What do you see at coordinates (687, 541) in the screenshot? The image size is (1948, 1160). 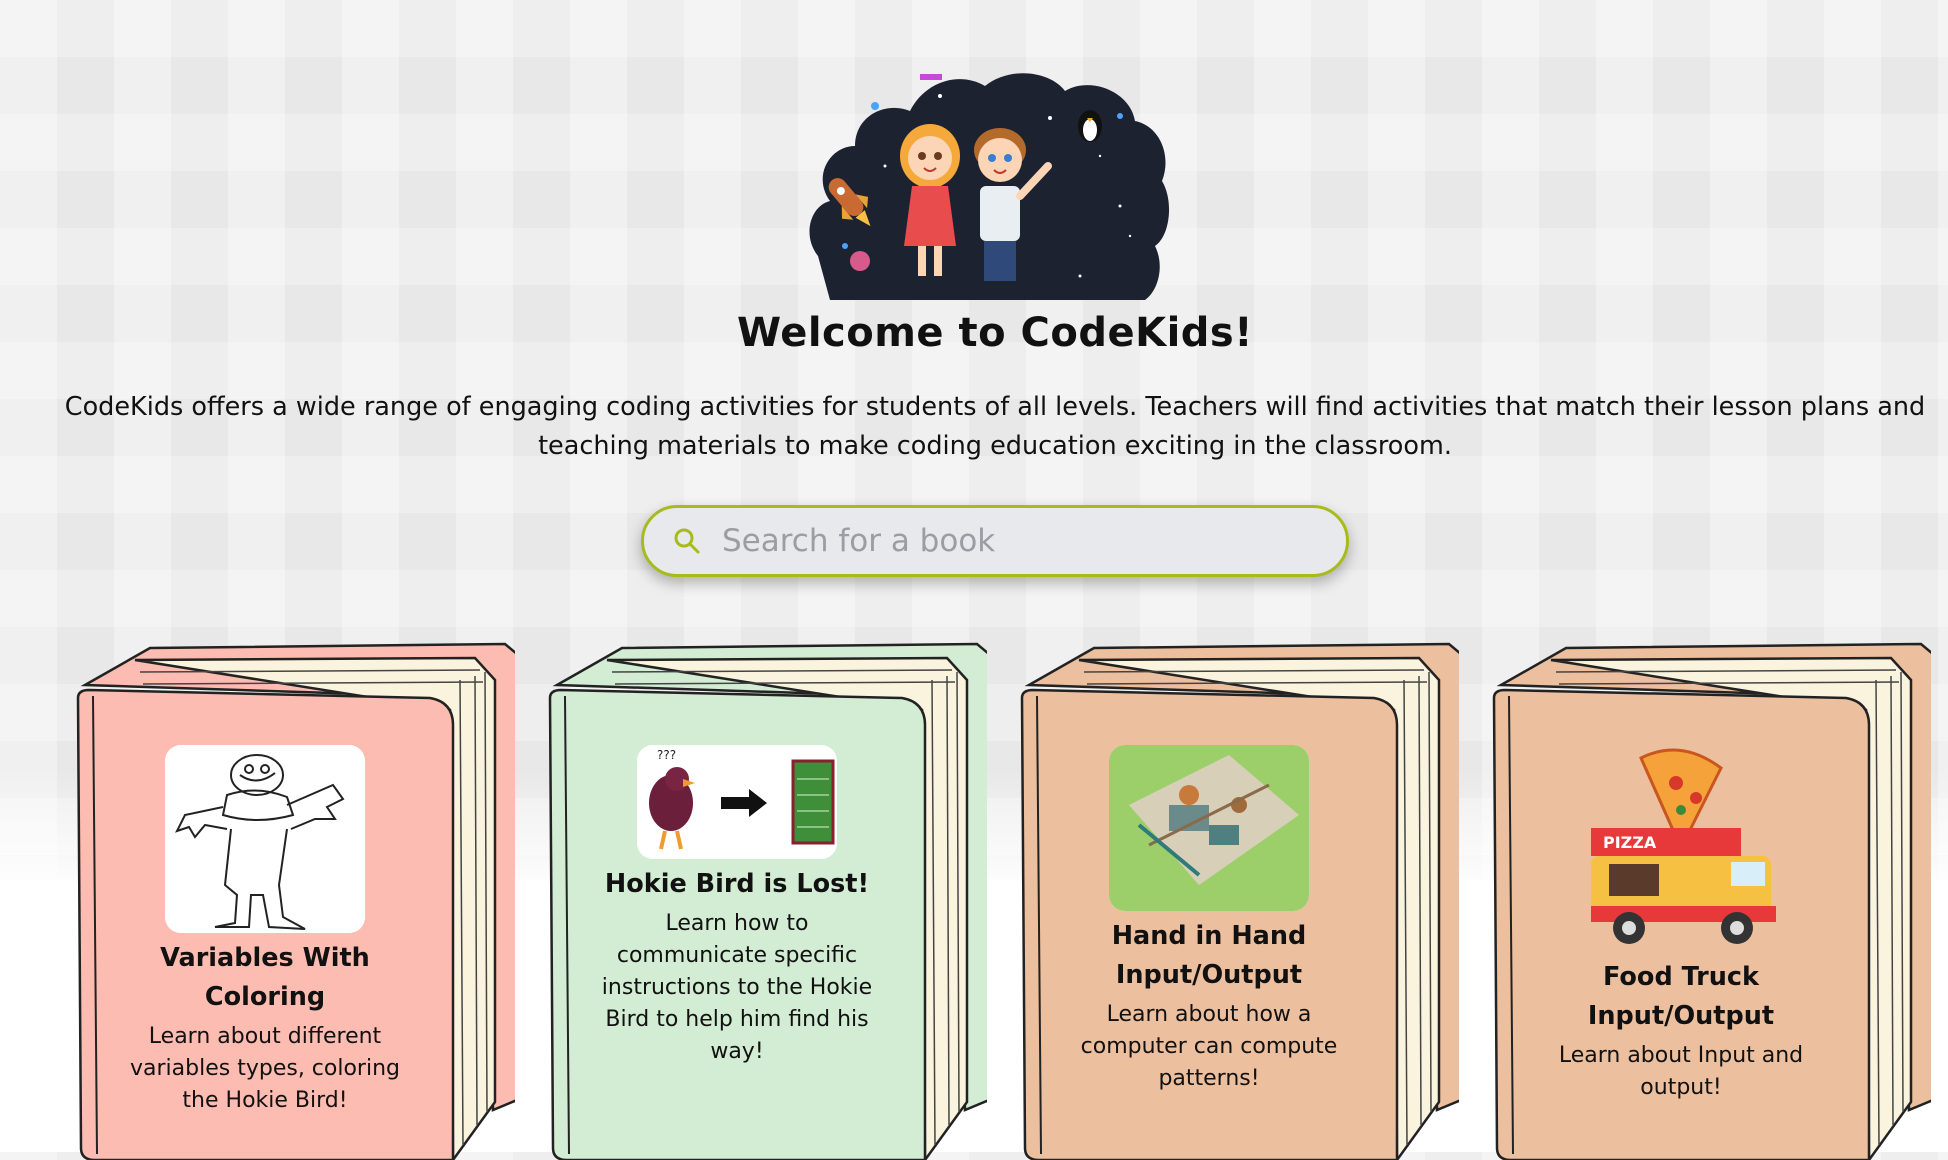 I see `search-icon` at bounding box center [687, 541].